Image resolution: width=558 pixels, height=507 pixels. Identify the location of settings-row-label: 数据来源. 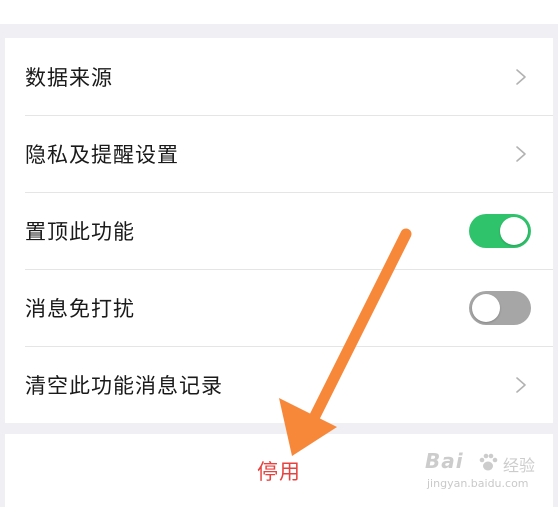
(69, 77).